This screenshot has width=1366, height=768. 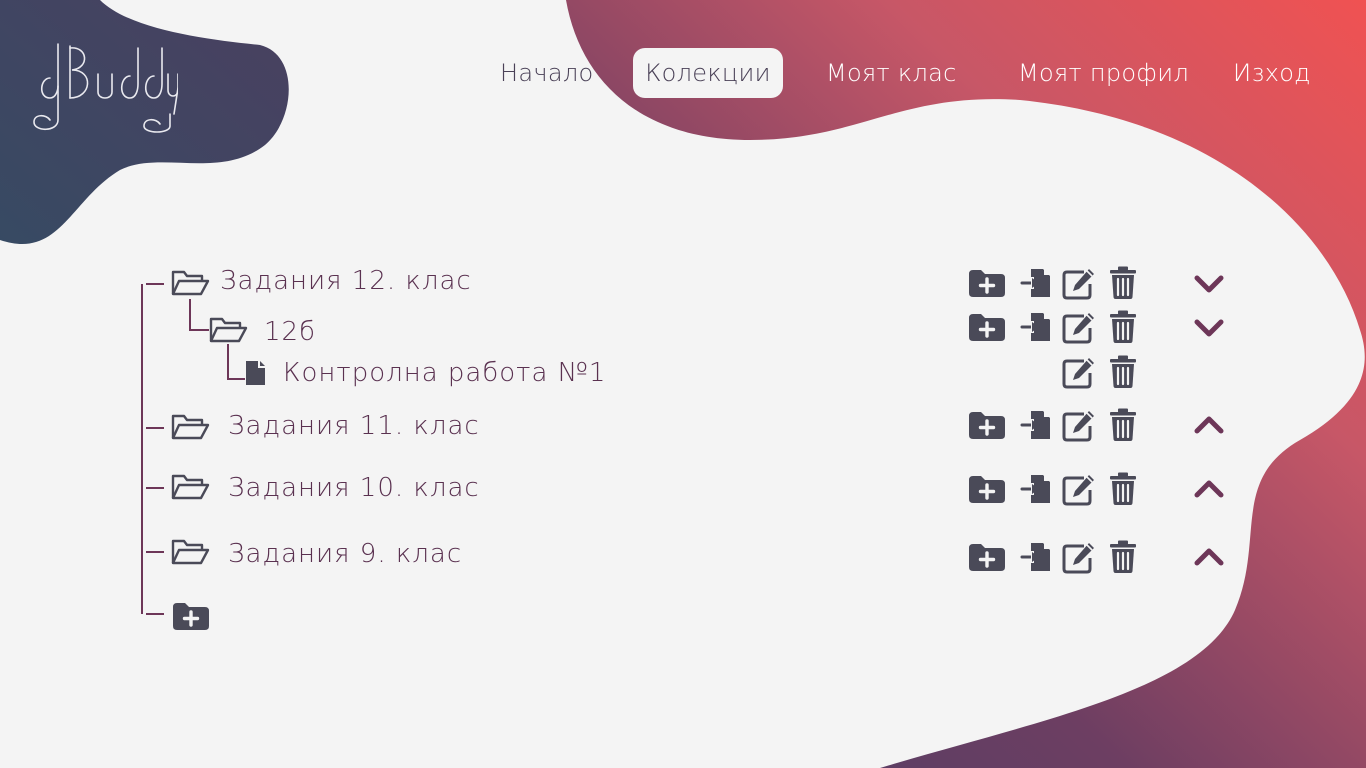 What do you see at coordinates (891, 73) in the screenshot?
I see `nav-my-class: Моят клас` at bounding box center [891, 73].